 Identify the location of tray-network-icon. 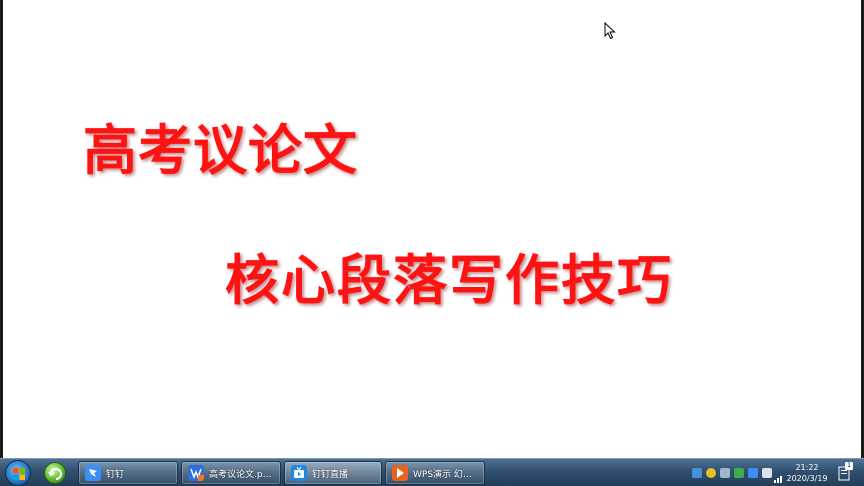
(725, 473).